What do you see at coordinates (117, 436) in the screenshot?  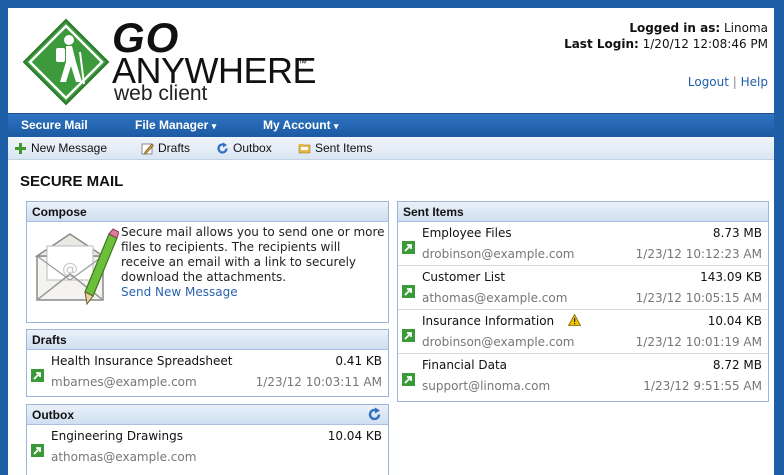 I see `item-name: Engineering Drawings` at bounding box center [117, 436].